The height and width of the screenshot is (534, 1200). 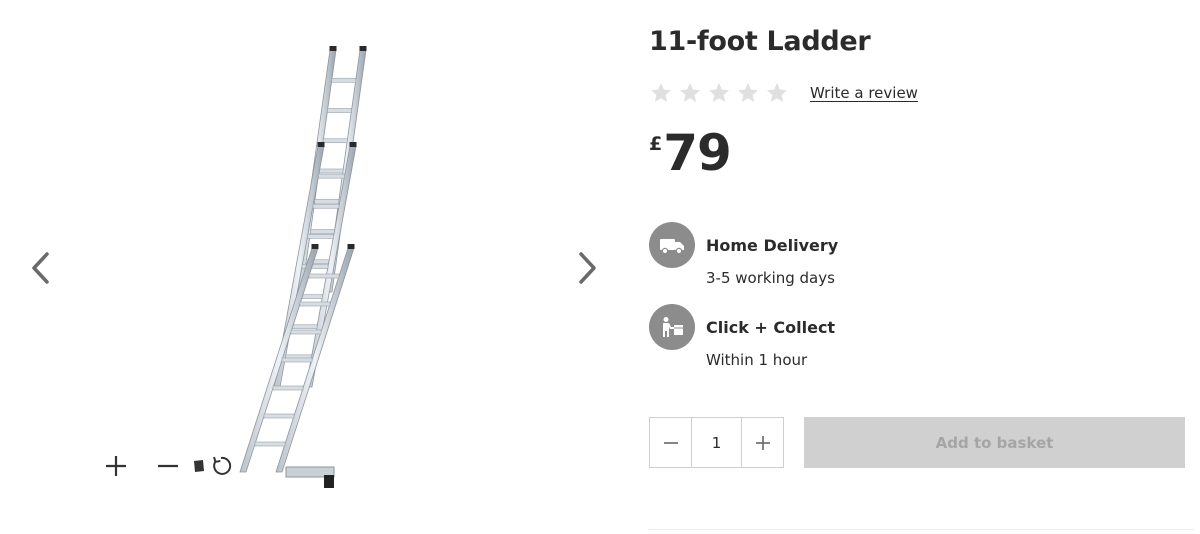 I want to click on decrease-quantity-button, so click(x=670, y=442).